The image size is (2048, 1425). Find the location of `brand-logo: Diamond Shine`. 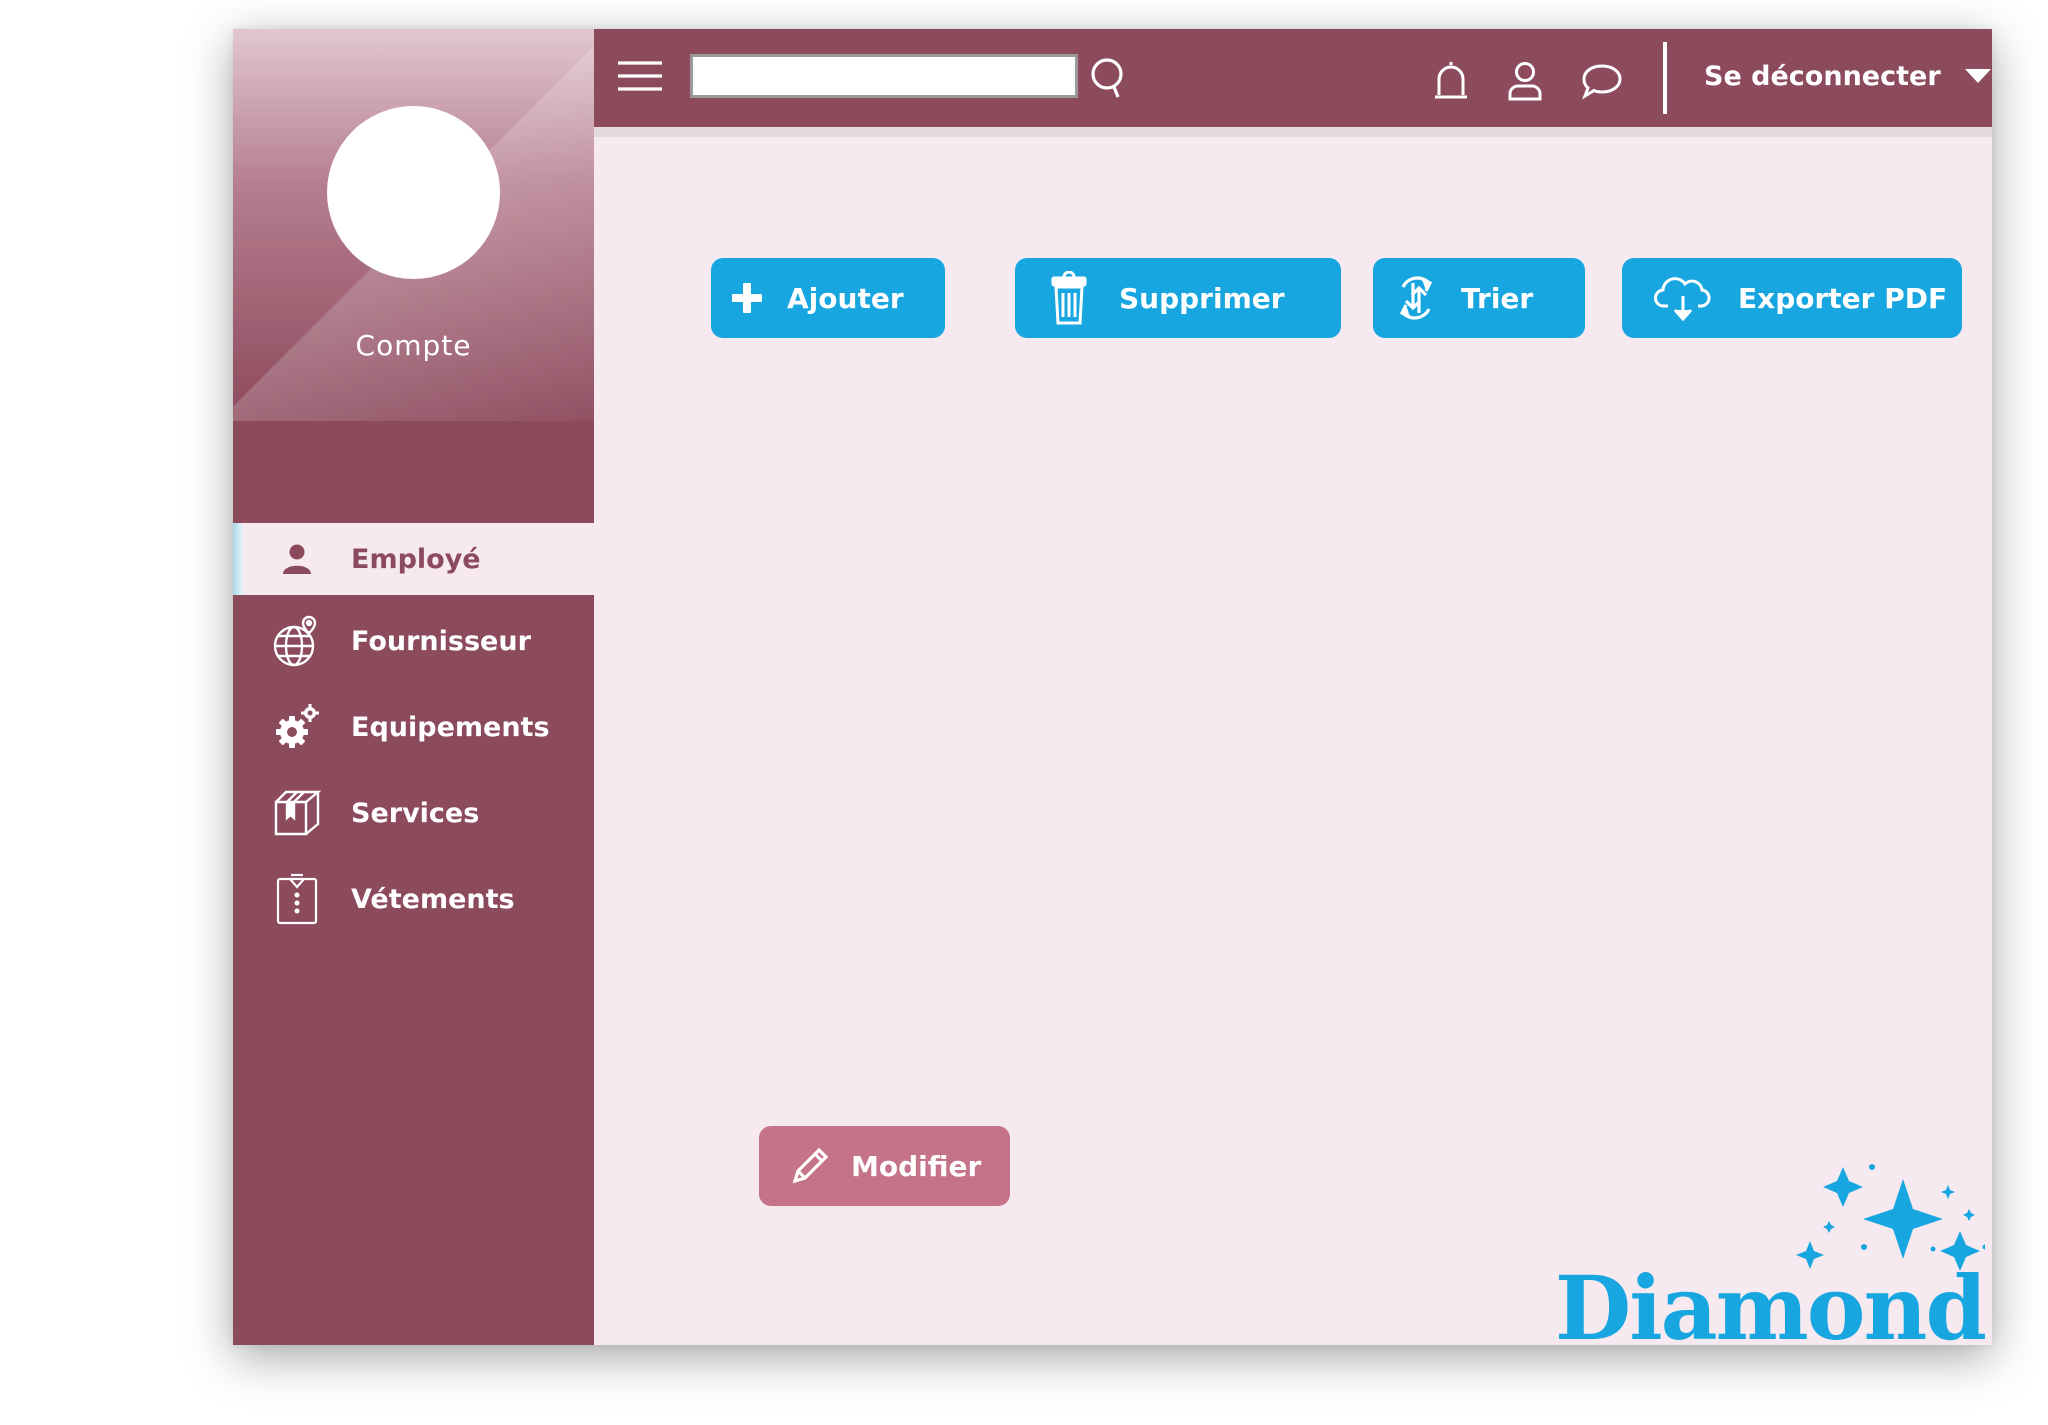

brand-logo: Diamond Shine is located at coordinates (1646, 1237).